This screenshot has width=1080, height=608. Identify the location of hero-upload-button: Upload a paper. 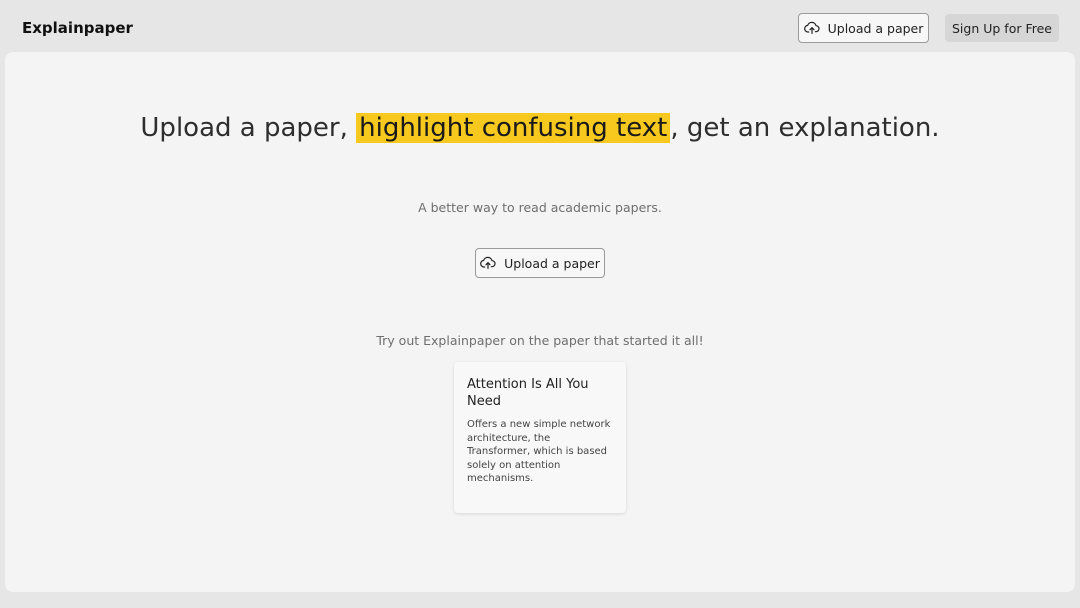
(540, 263).